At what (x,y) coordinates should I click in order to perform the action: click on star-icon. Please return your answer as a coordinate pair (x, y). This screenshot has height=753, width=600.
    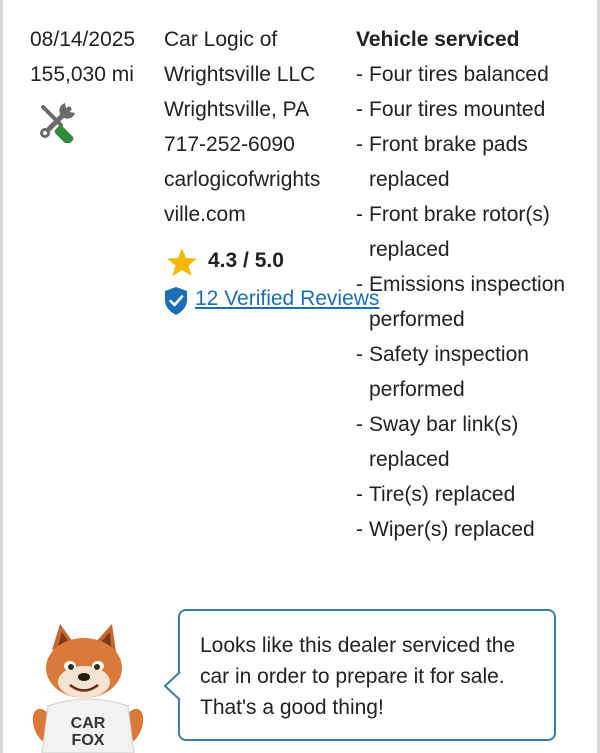
    Looking at the image, I should click on (182, 262).